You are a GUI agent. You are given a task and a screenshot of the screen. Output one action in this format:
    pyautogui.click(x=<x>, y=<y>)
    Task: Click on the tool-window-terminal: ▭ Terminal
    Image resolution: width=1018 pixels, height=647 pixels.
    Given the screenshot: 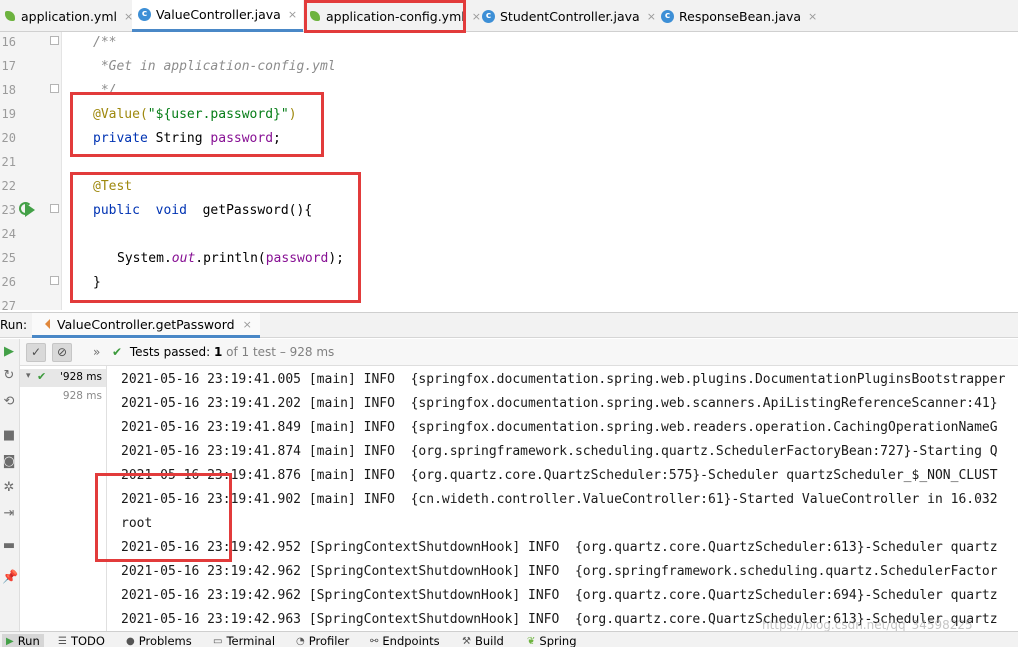 What is the action you would take?
    pyautogui.click(x=244, y=640)
    